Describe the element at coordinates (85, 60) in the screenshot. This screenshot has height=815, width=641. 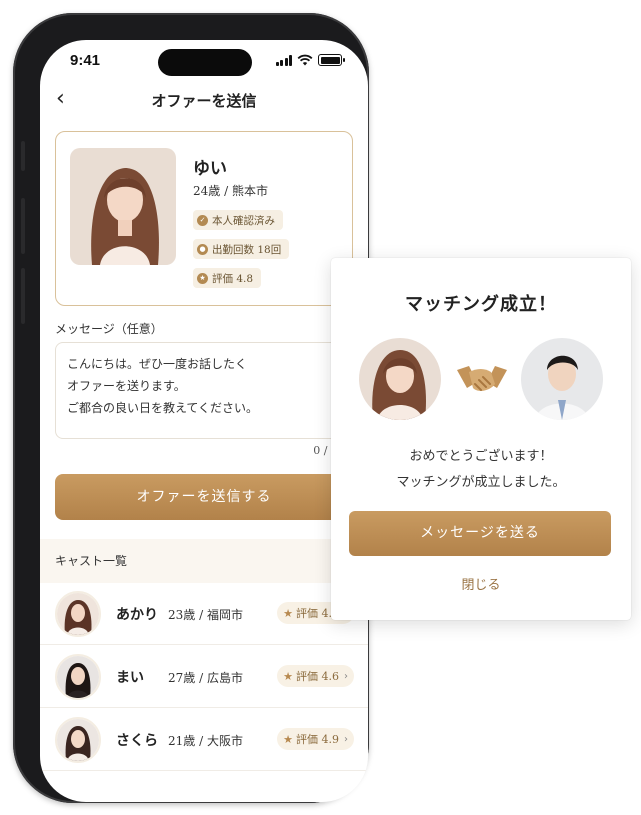
I see `status-time: 9:41` at that location.